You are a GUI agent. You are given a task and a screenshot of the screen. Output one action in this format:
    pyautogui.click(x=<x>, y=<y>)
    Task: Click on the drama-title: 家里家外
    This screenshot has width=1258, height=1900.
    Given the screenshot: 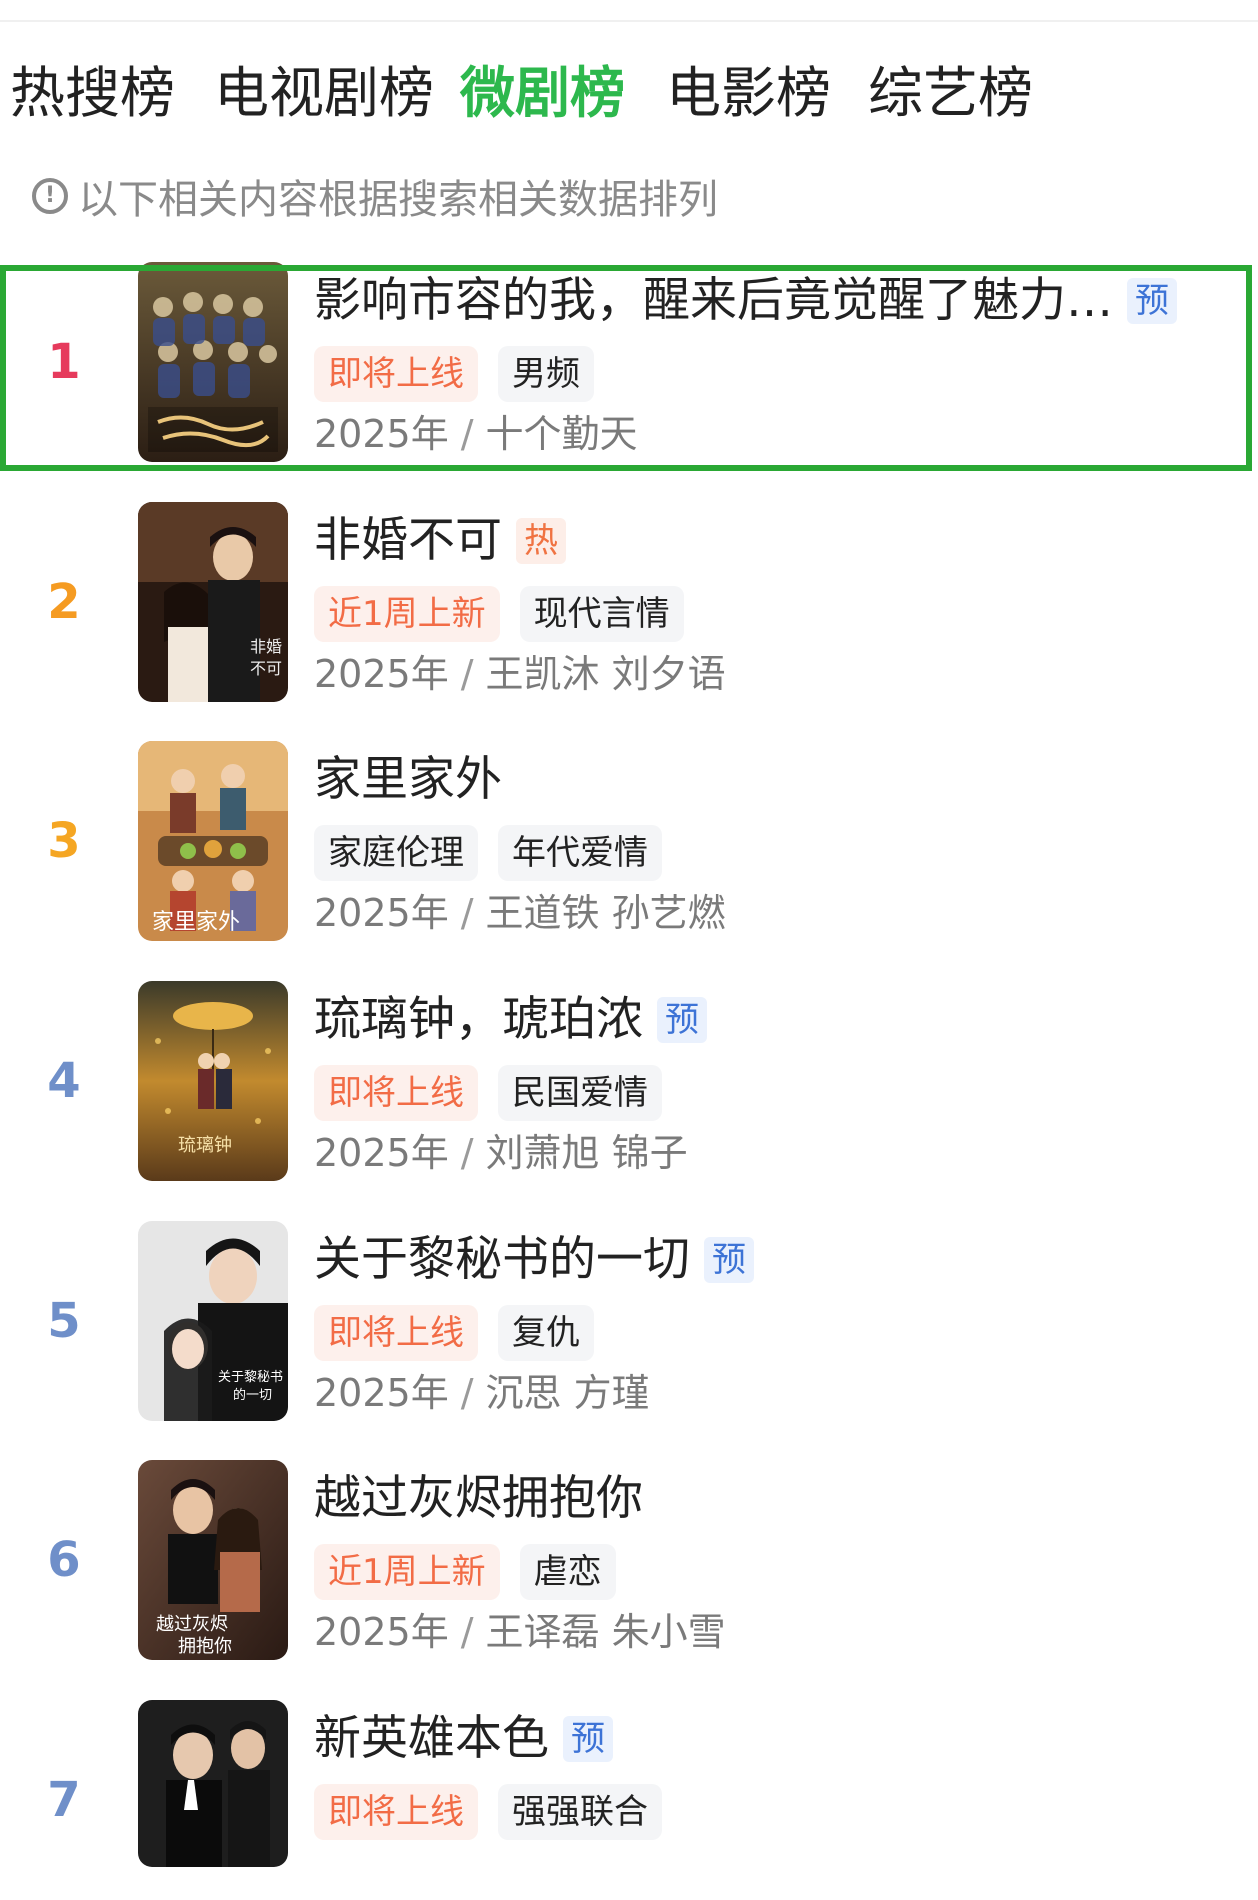 What is the action you would take?
    pyautogui.click(x=408, y=780)
    